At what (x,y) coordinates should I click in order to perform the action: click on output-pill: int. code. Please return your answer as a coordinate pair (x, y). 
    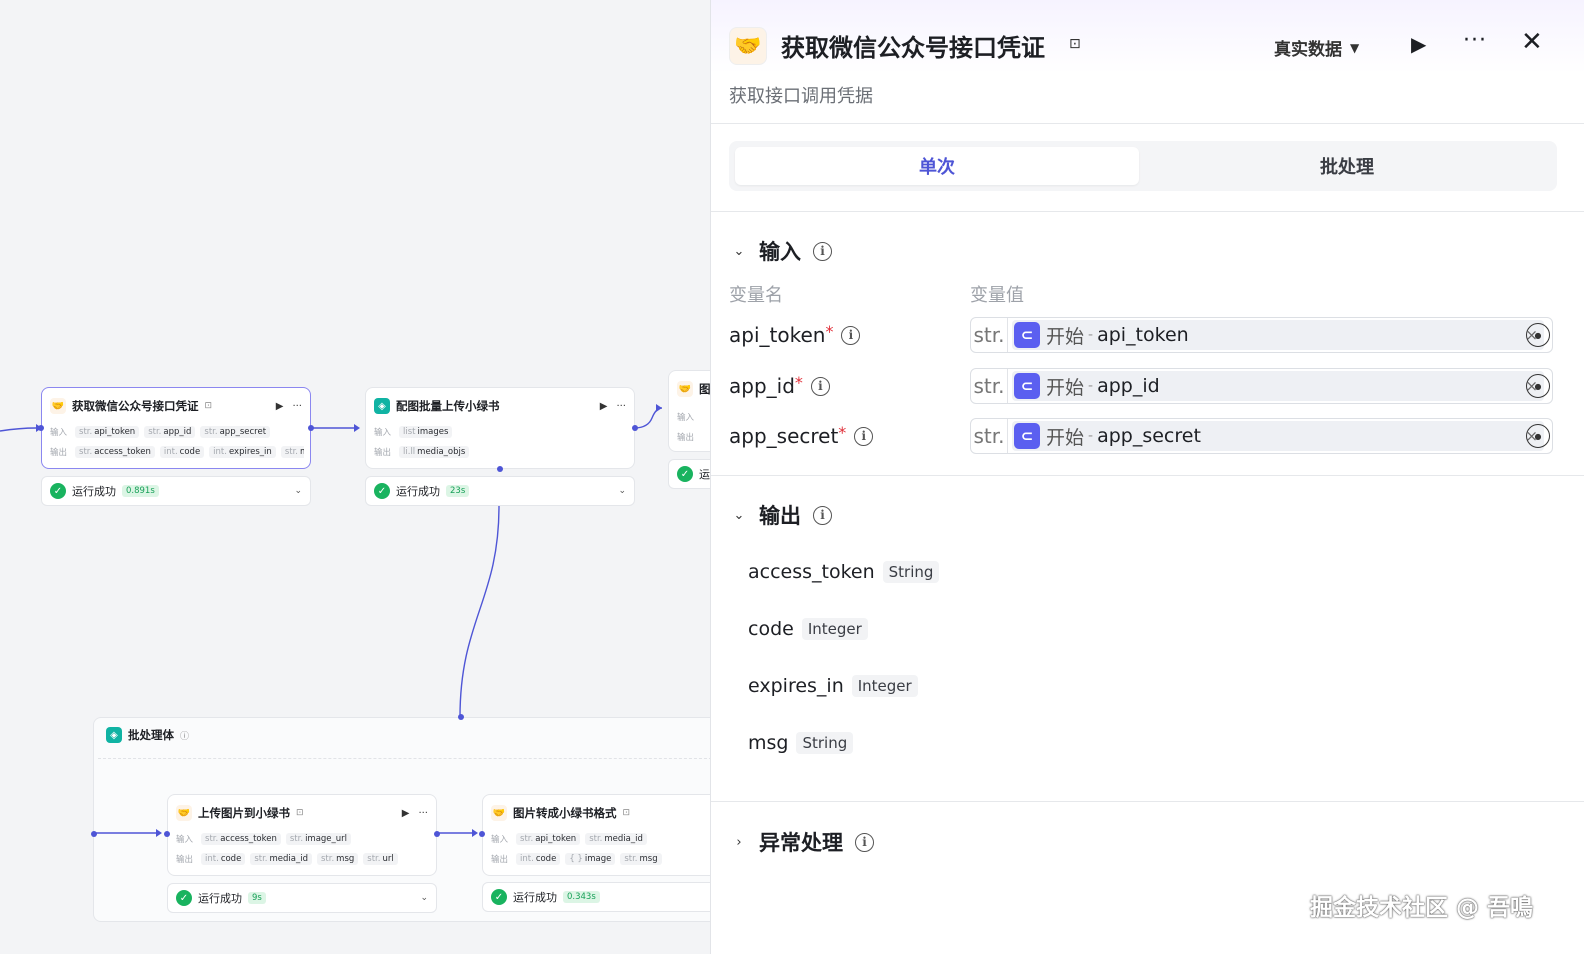
    Looking at the image, I should click on (182, 452).